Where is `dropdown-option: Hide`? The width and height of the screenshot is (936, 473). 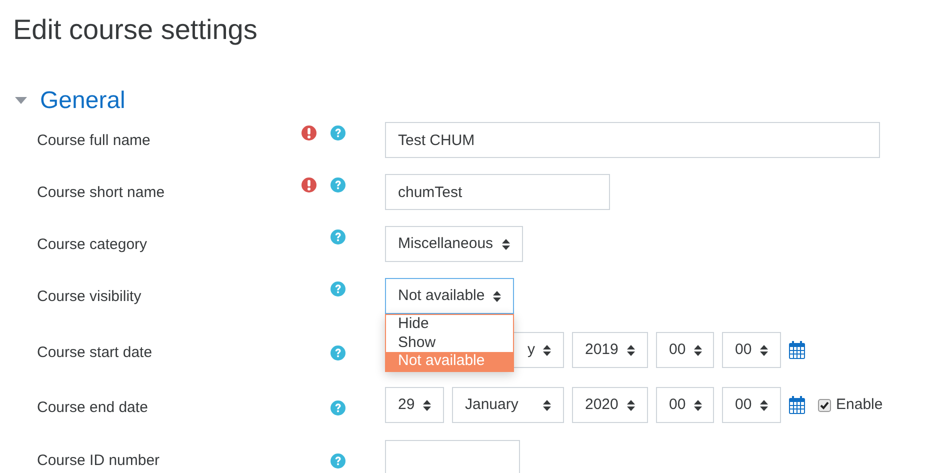 dropdown-option: Hide is located at coordinates (449, 324).